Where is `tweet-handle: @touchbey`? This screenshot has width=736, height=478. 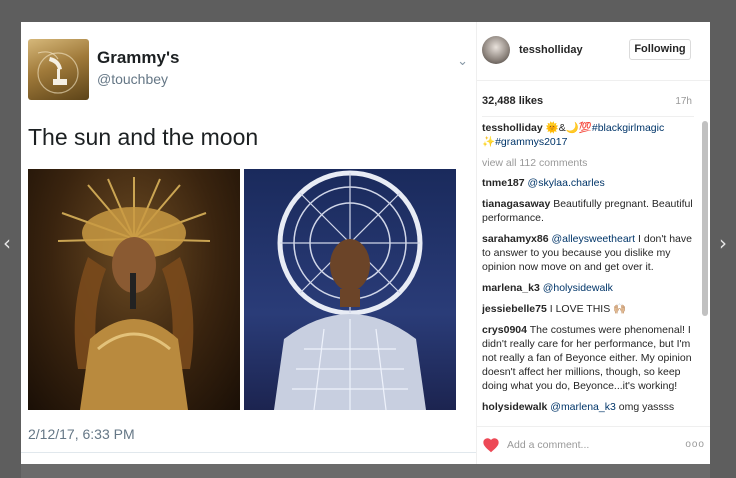 tweet-handle: @touchbey is located at coordinates (132, 79).